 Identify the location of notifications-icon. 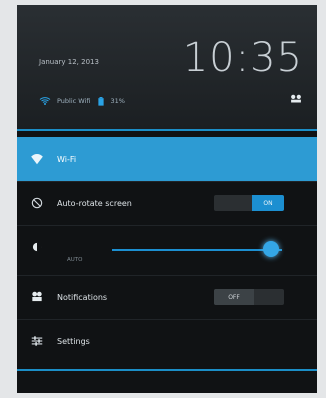
(37, 297).